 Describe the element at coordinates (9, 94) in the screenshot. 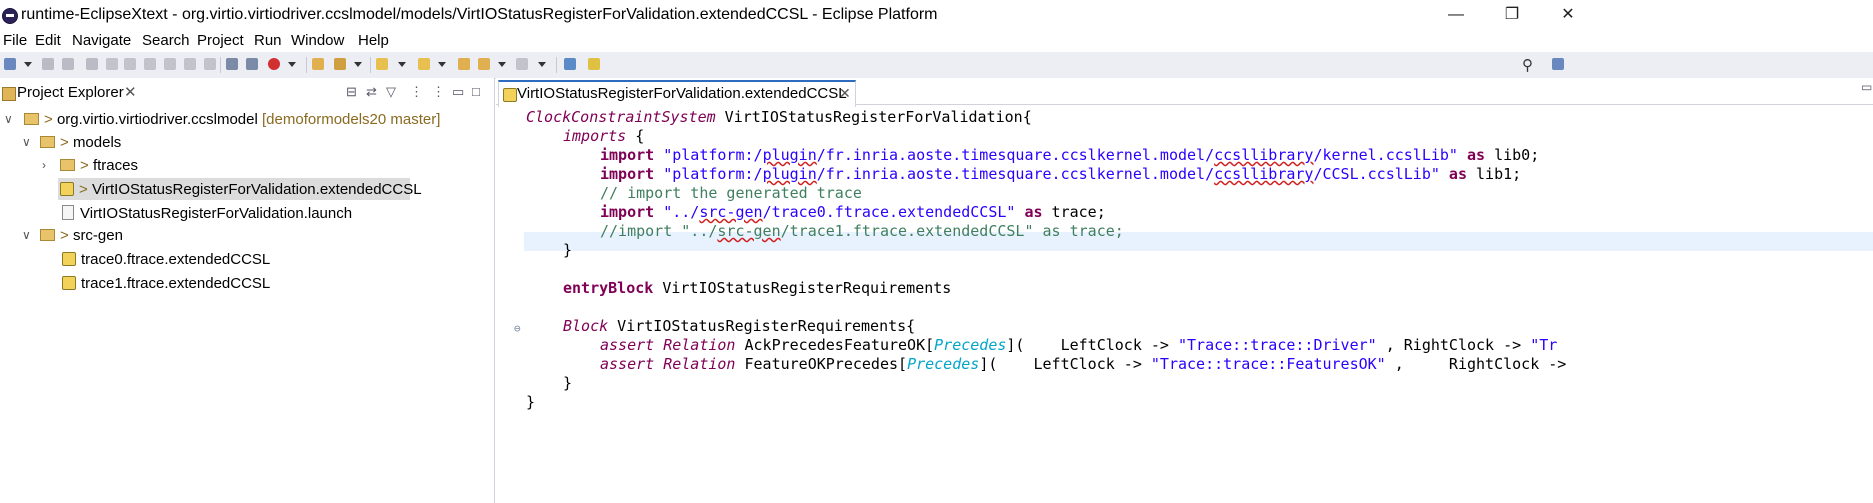

I see `project-explorer-icon` at that location.